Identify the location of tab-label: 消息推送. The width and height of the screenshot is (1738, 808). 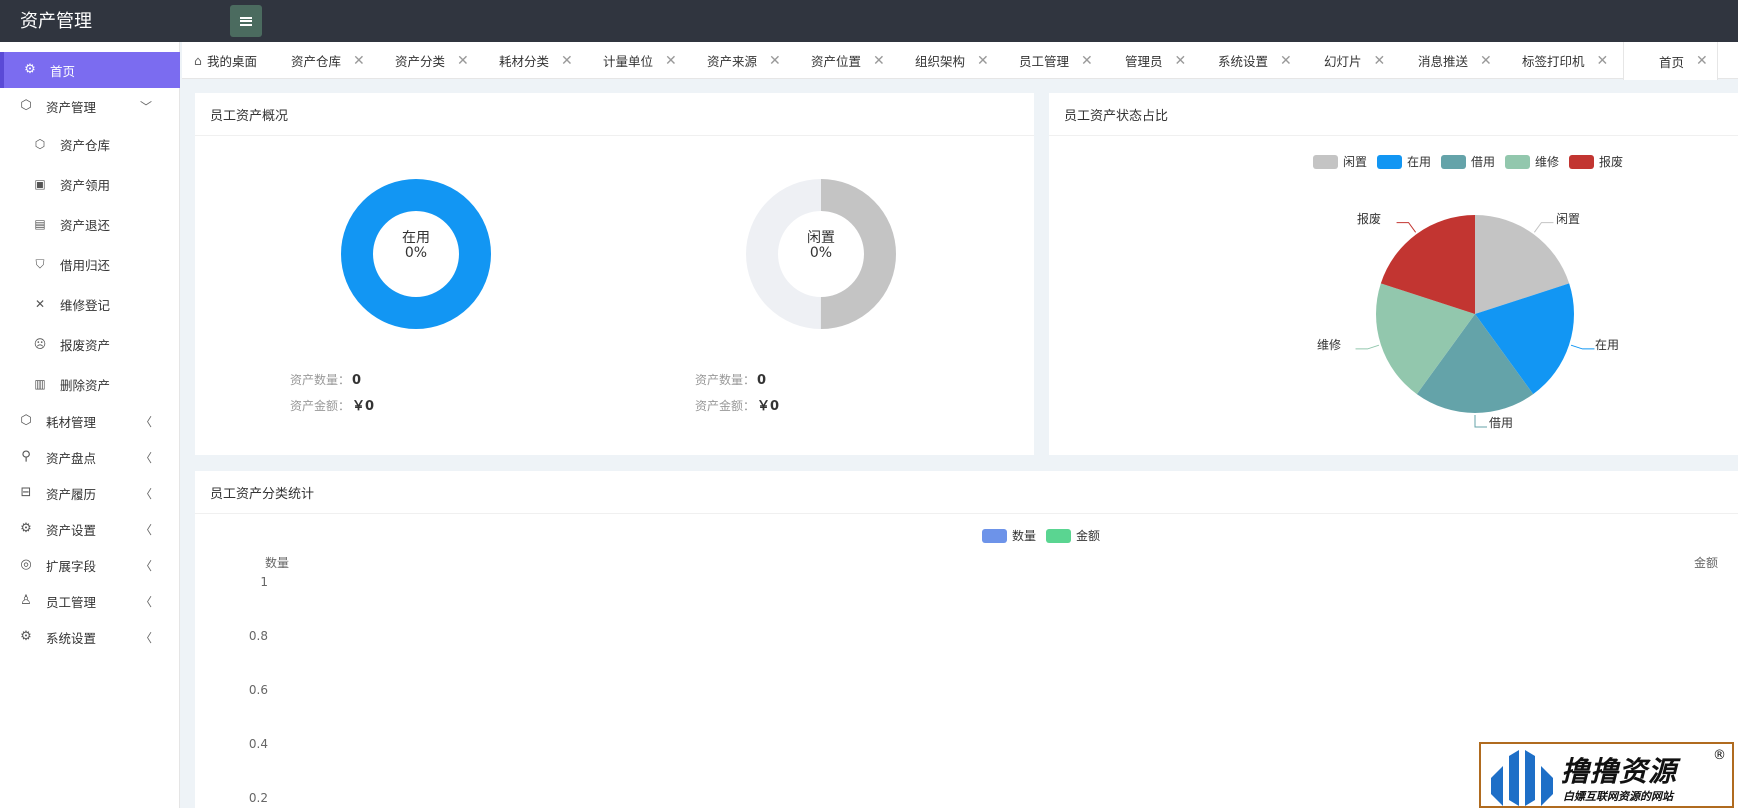
(1443, 61).